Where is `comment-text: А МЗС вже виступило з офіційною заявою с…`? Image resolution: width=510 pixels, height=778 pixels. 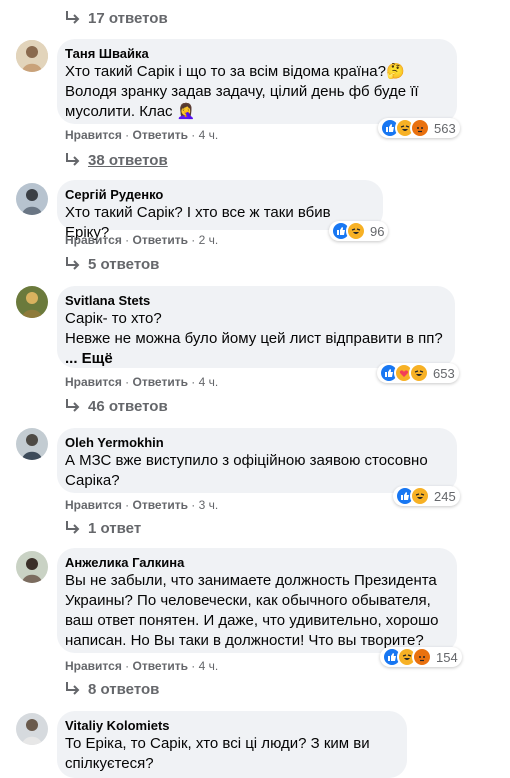 comment-text: А МЗС вже виступило з офіційною заявою с… is located at coordinates (246, 470).